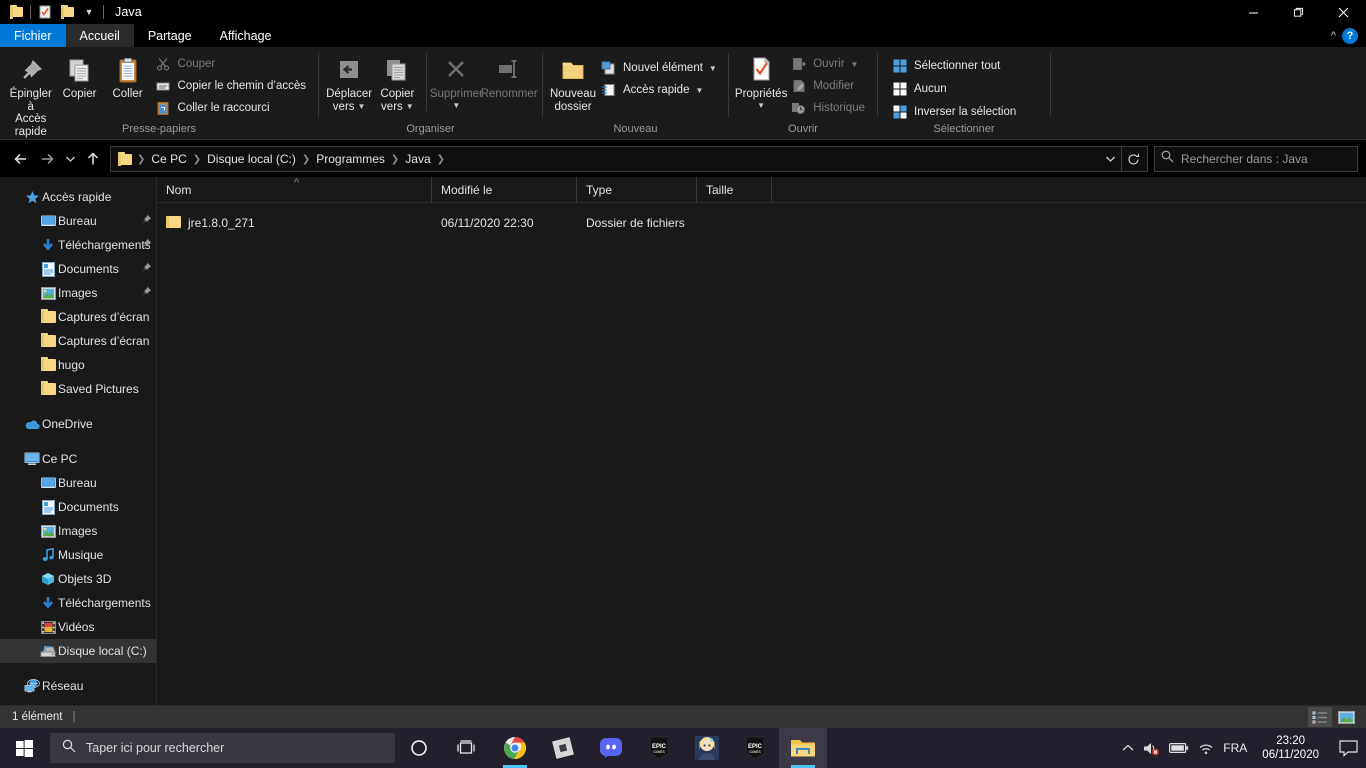  Describe the element at coordinates (417, 159) in the screenshot. I see `breadcrumb-item-java: Java` at that location.